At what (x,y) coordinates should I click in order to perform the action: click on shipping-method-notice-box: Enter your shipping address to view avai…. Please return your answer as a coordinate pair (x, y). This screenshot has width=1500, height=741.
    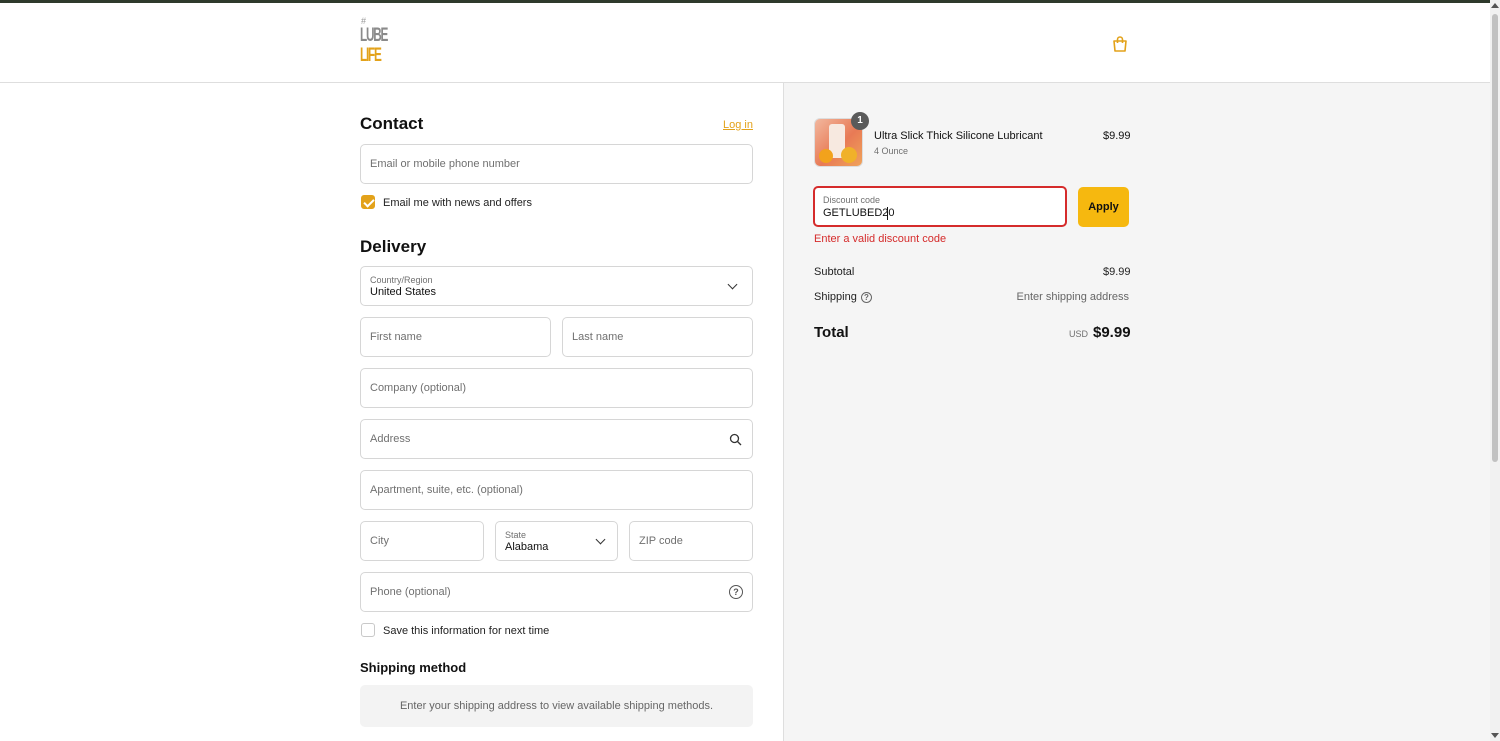
    Looking at the image, I should click on (556, 706).